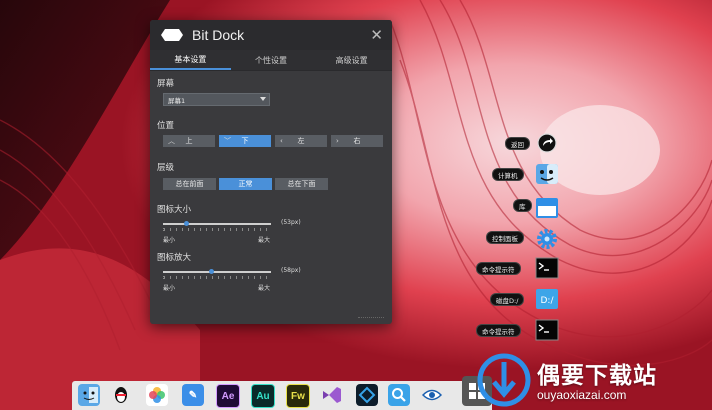 The image size is (712, 410). Describe the element at coordinates (189, 184) in the screenshot. I see `layer-top-button: 总在前面` at that location.